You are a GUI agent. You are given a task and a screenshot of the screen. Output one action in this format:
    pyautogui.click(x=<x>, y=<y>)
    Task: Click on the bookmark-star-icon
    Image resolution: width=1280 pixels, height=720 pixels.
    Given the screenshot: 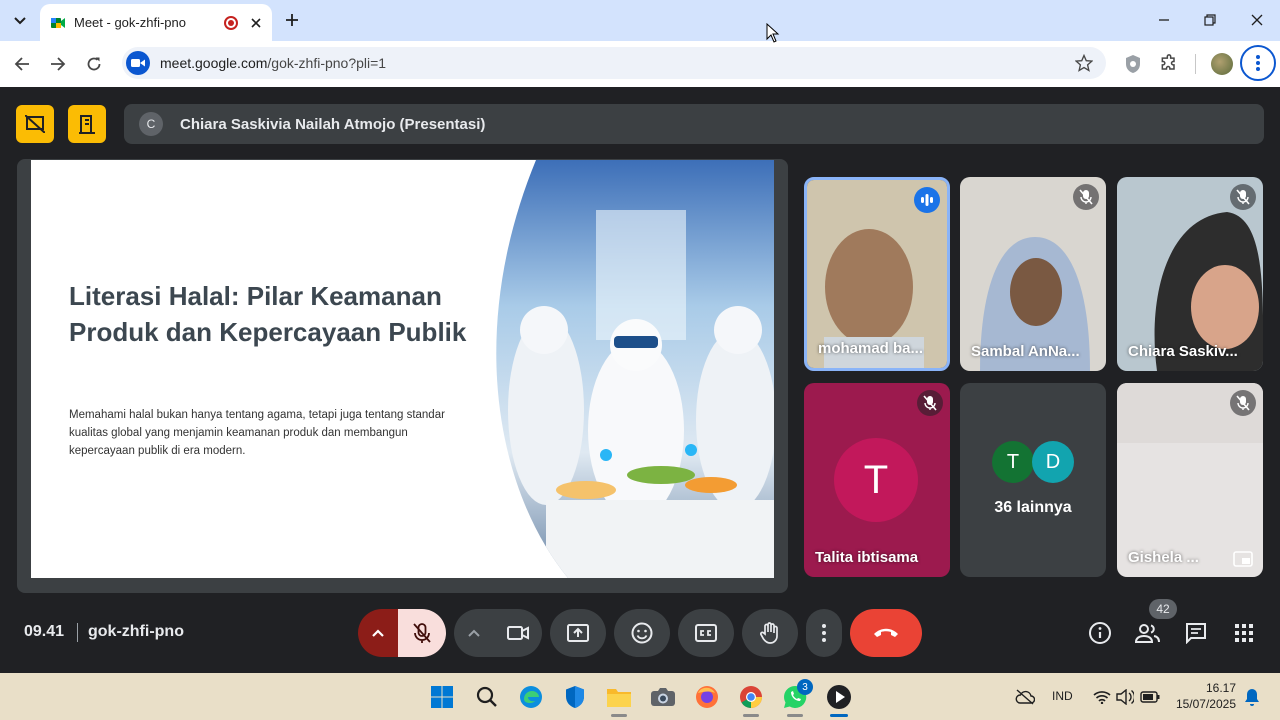 What is the action you would take?
    pyautogui.click(x=1084, y=63)
    